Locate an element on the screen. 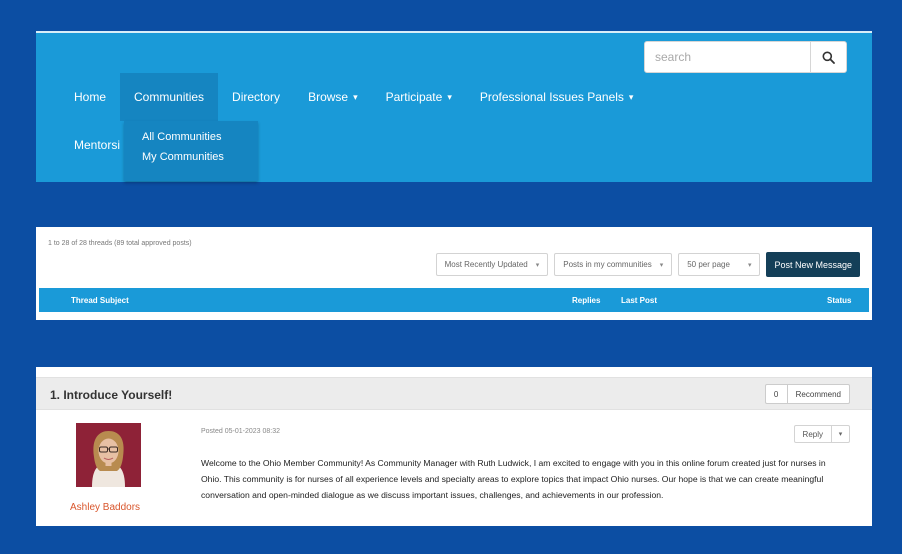 This screenshot has height=554, width=902. avatar is located at coordinates (108, 455).